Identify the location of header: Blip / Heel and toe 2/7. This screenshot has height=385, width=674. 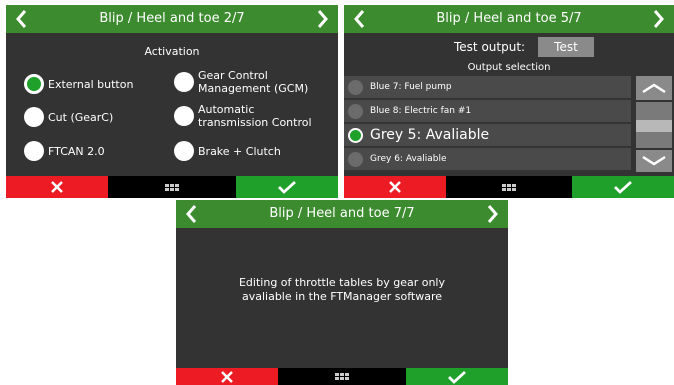
(172, 19).